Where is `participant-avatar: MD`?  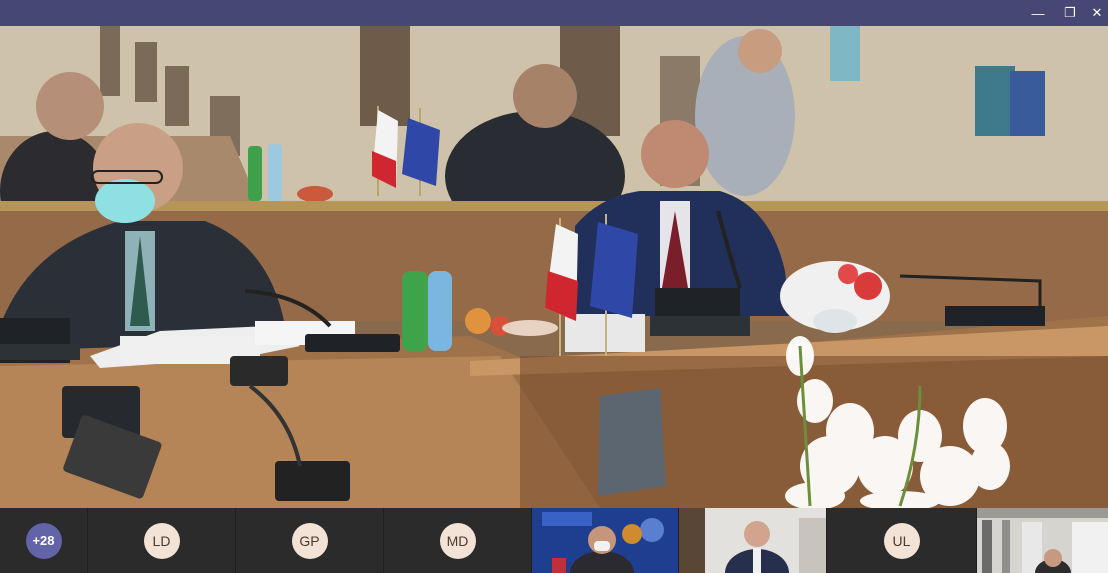
participant-avatar: MD is located at coordinates (457, 540).